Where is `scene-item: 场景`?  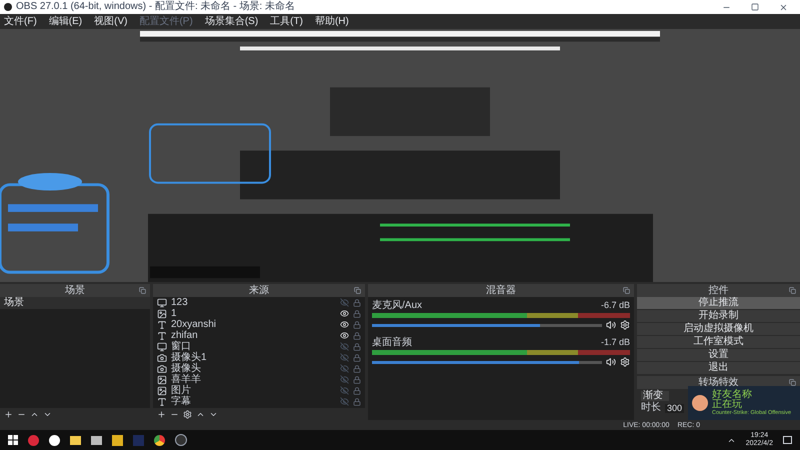 scene-item: 场景 is located at coordinates (75, 303).